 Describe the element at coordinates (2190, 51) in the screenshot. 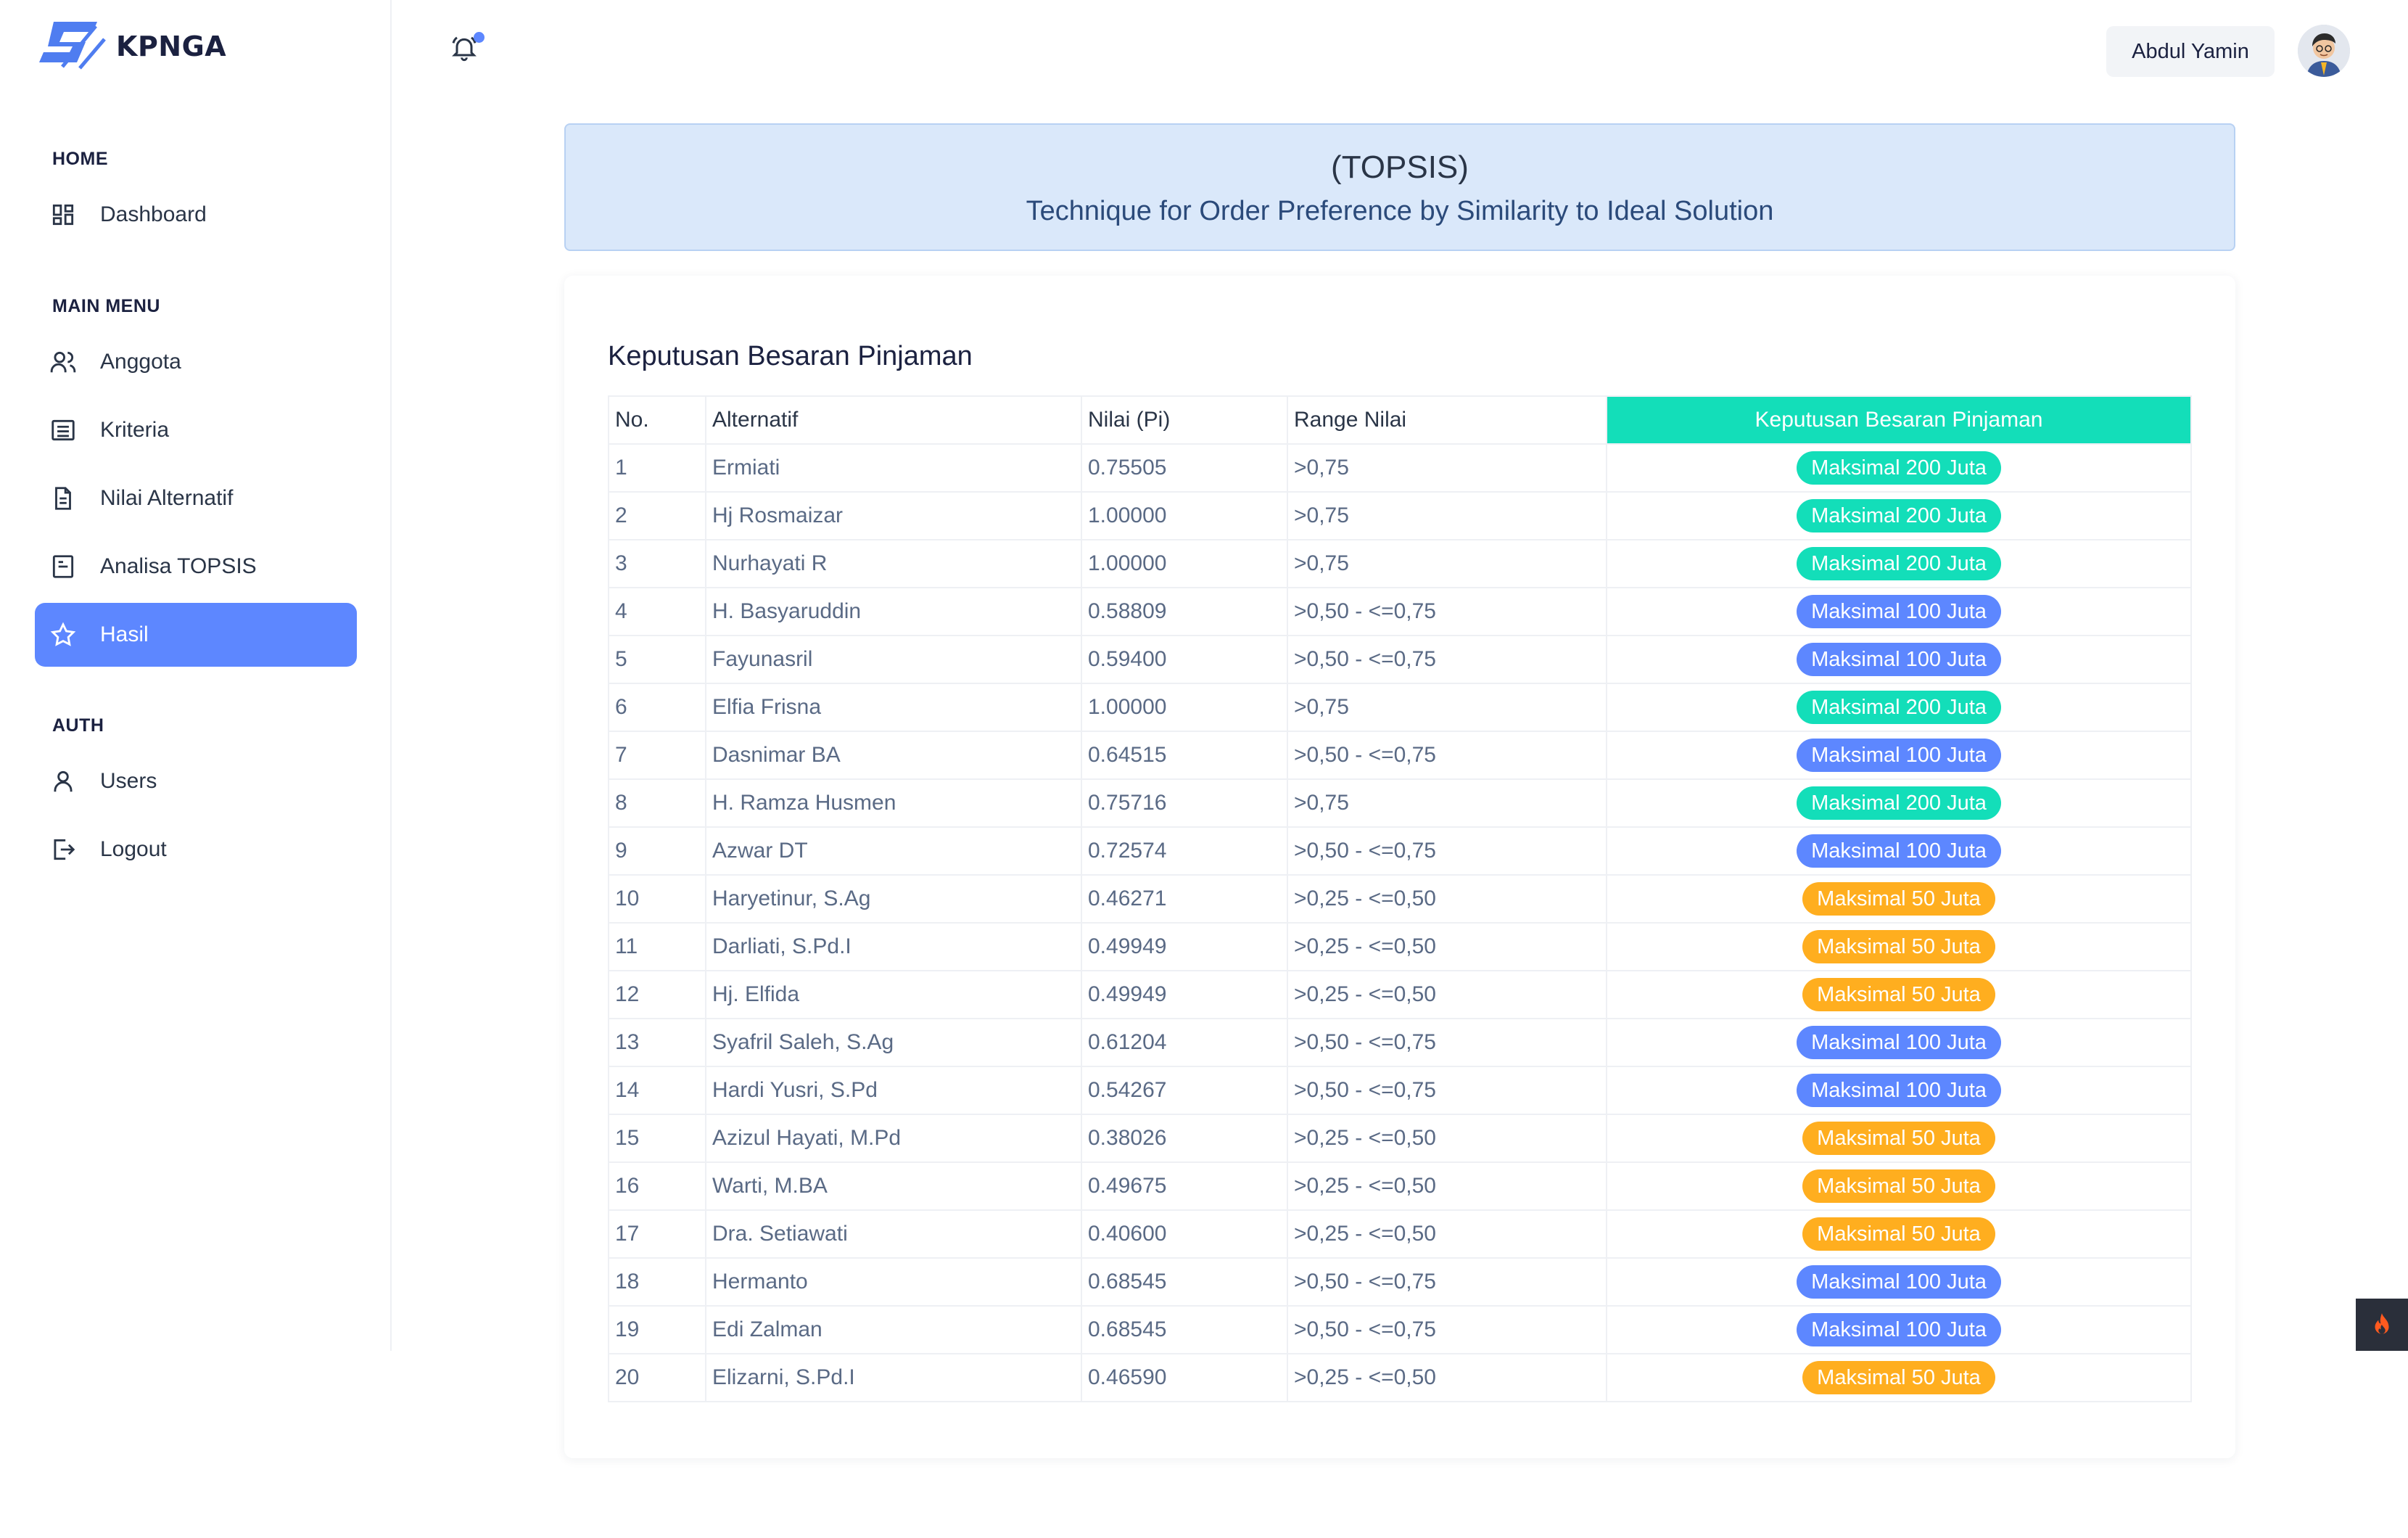

I see `user-menu-button: Abdul Yamin` at that location.